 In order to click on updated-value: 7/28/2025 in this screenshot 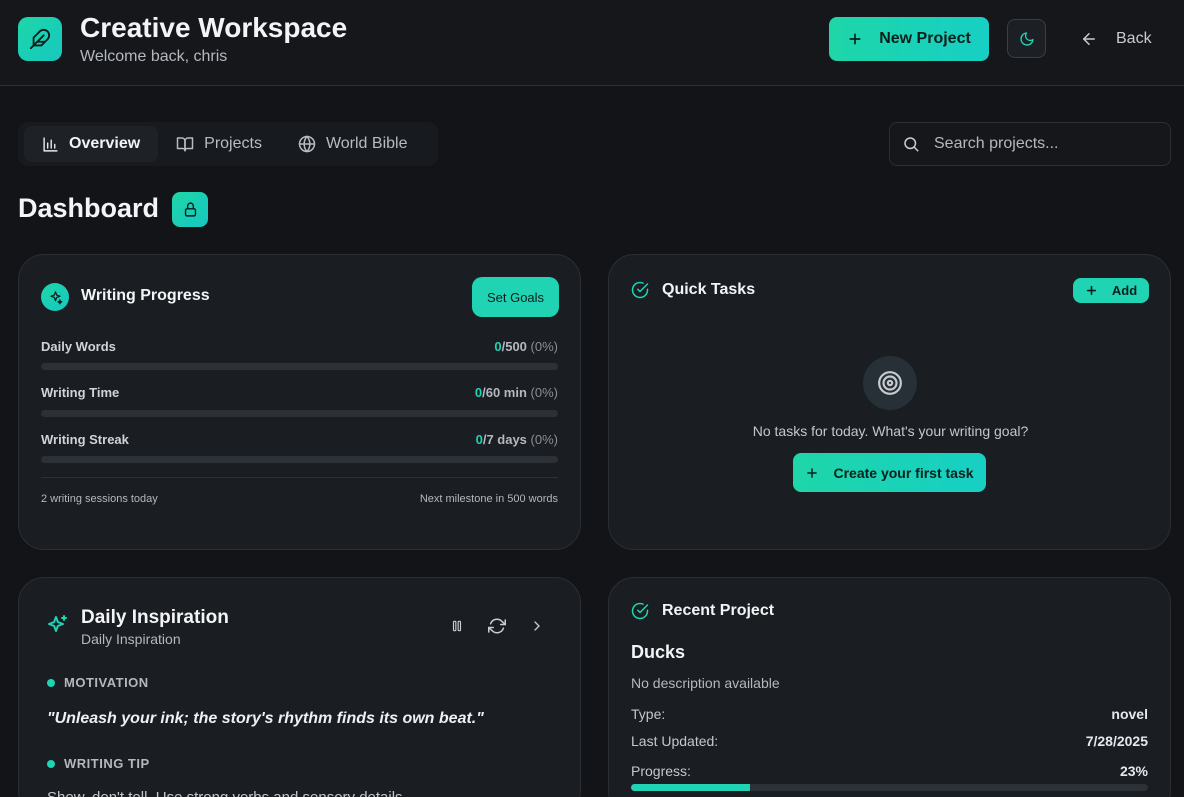, I will do `click(1116, 741)`.